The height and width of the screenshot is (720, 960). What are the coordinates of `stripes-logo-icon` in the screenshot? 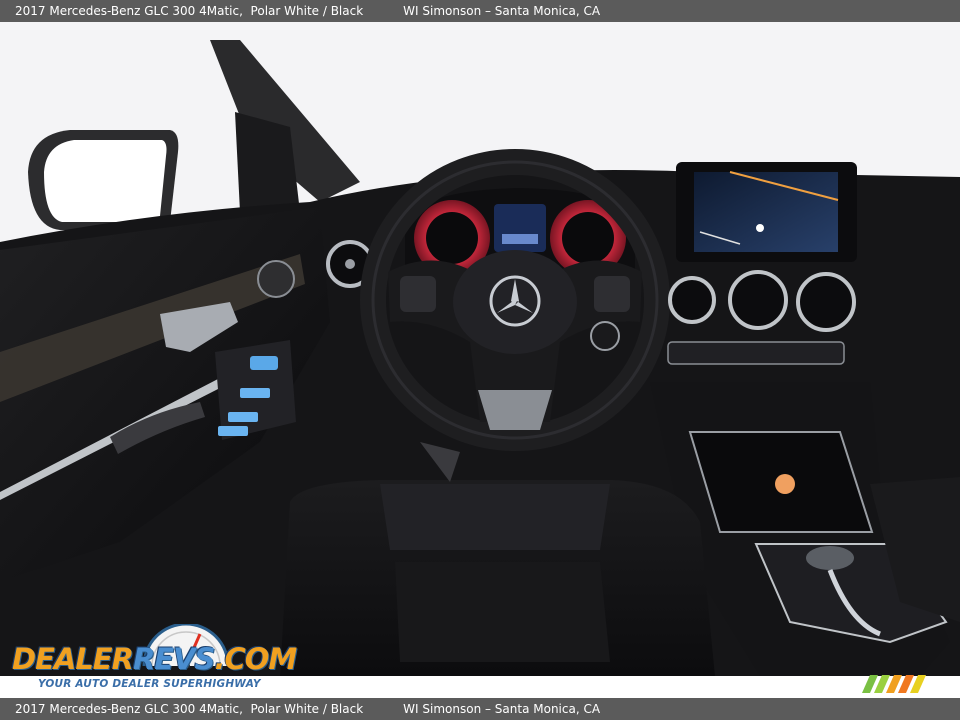 It's located at (894, 684).